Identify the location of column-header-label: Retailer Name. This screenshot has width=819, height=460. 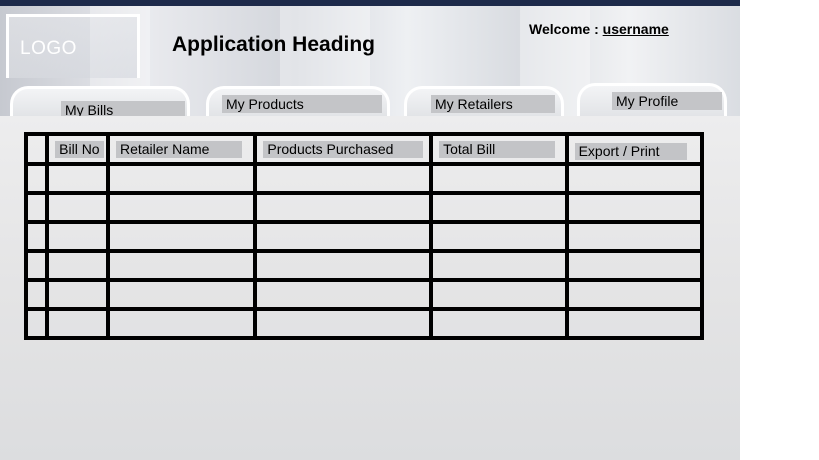
(178, 149).